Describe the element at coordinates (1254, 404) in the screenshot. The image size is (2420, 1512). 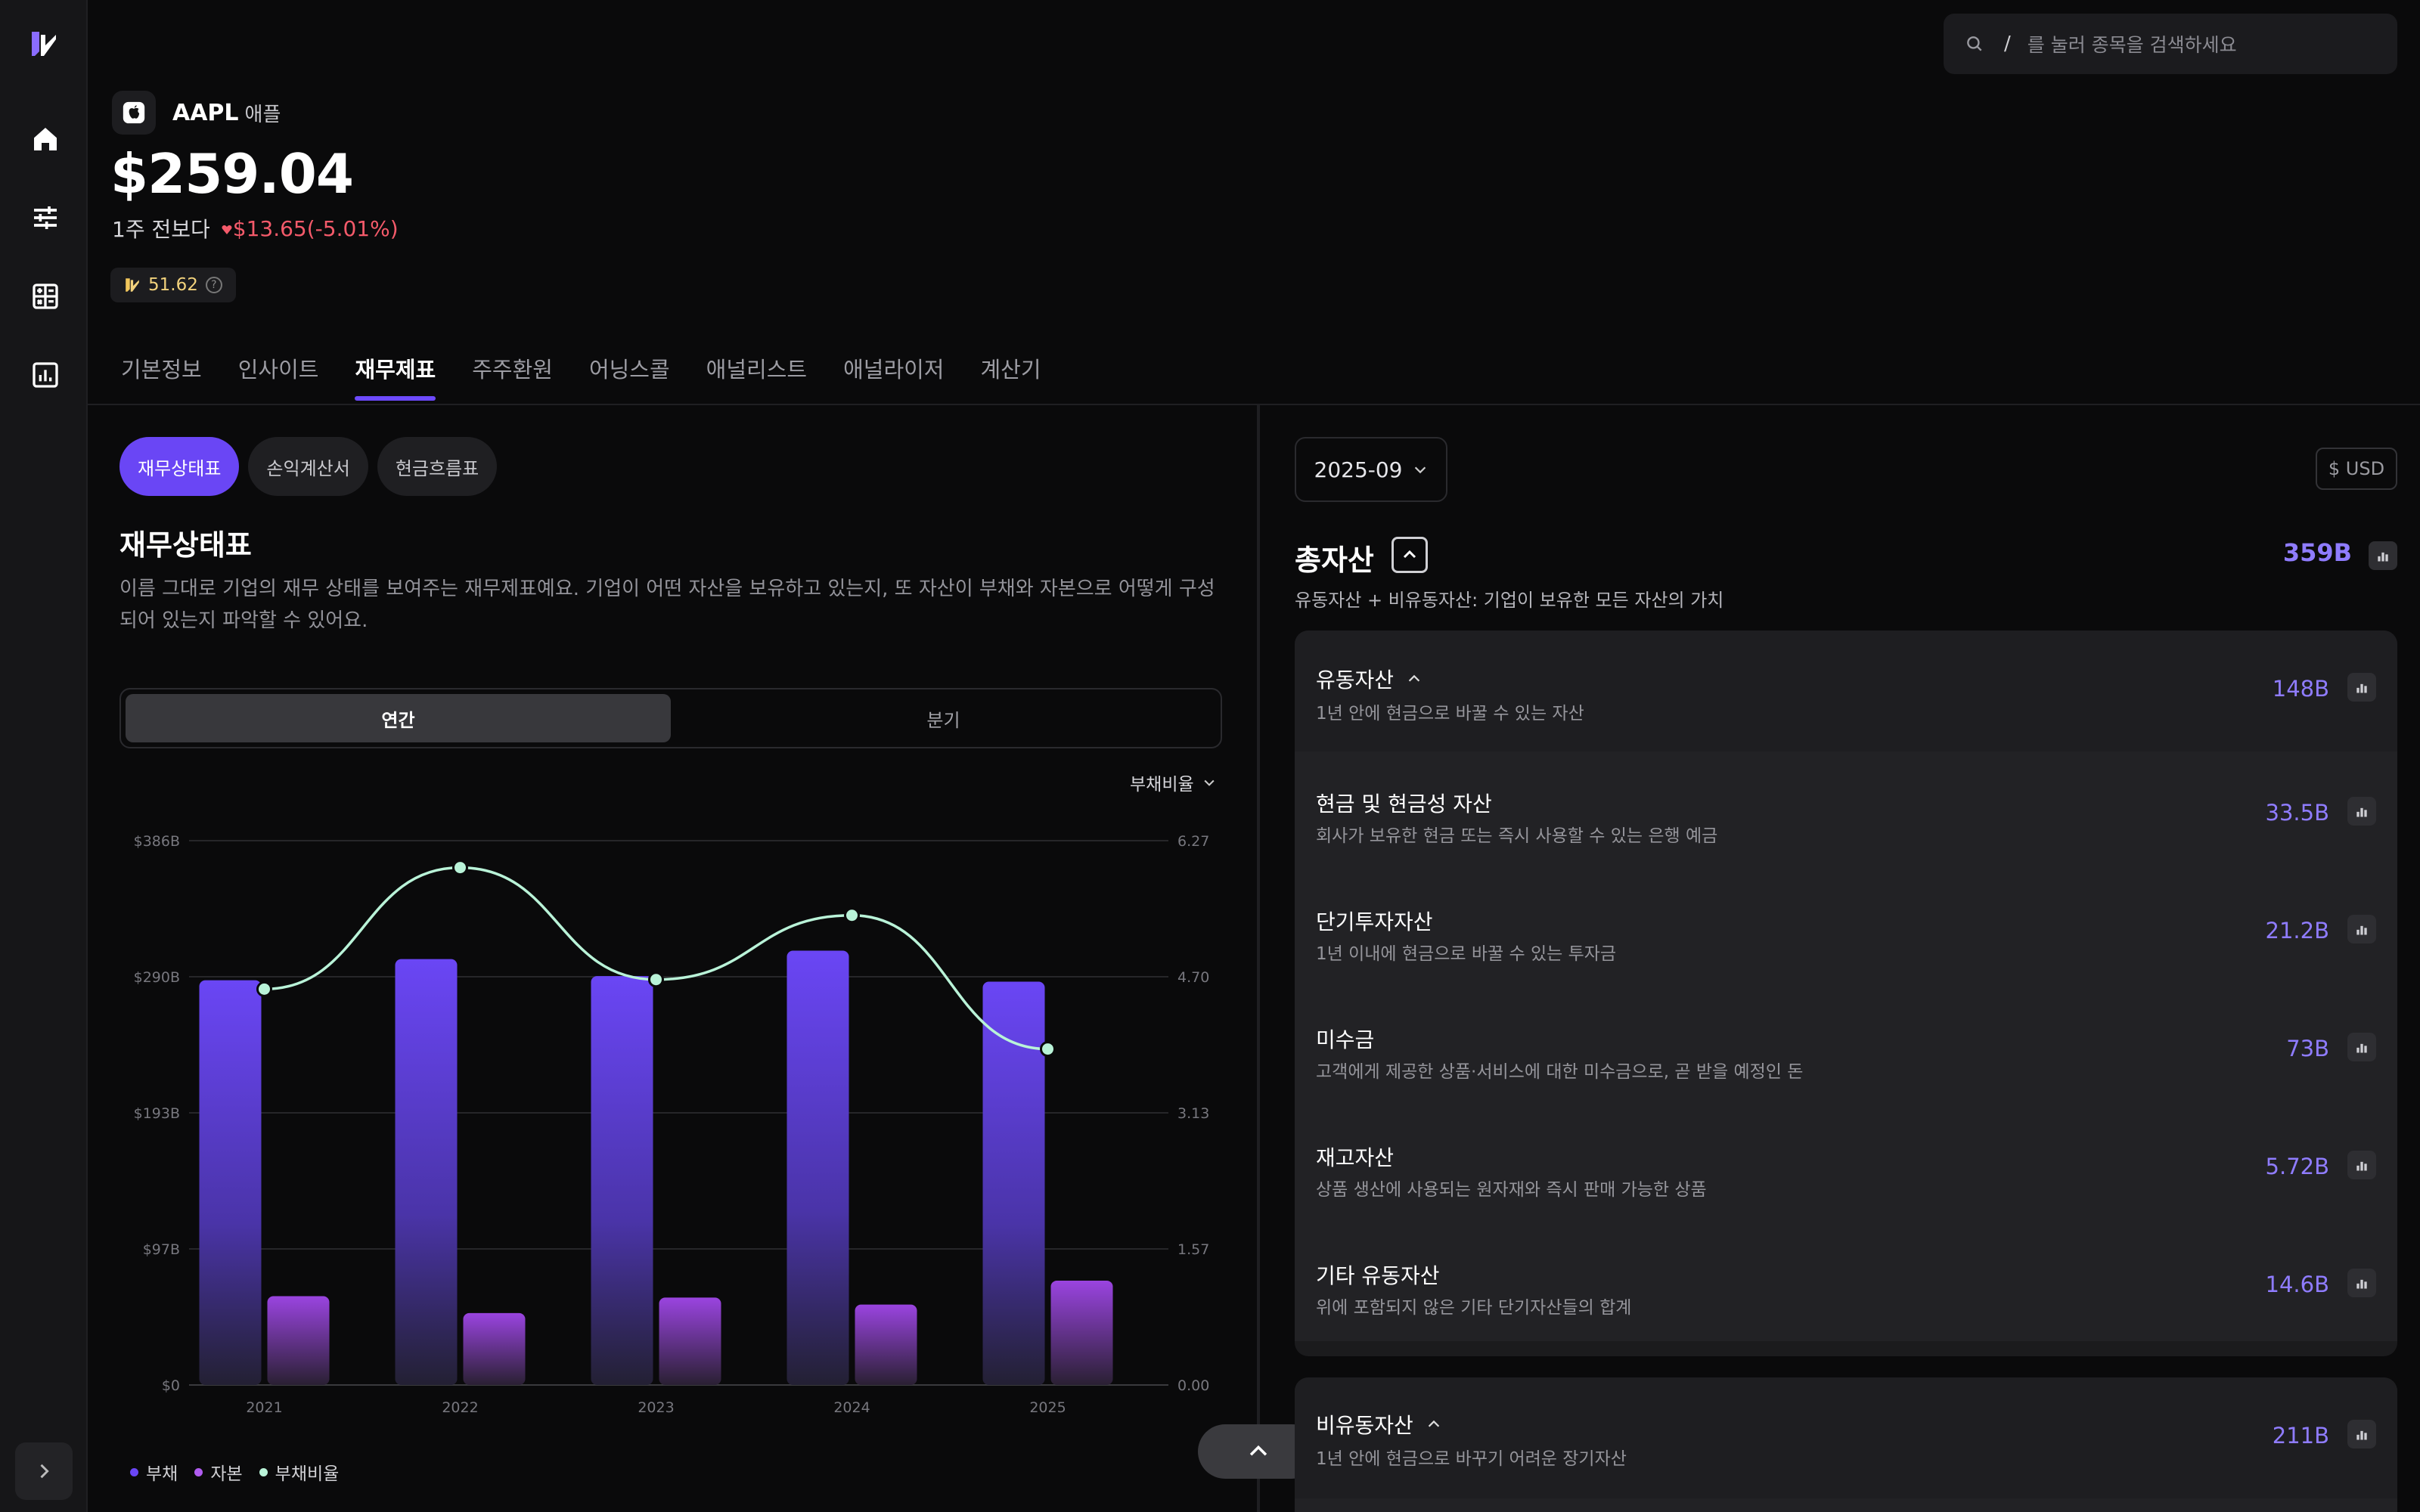
I see `tabs-divider` at that location.